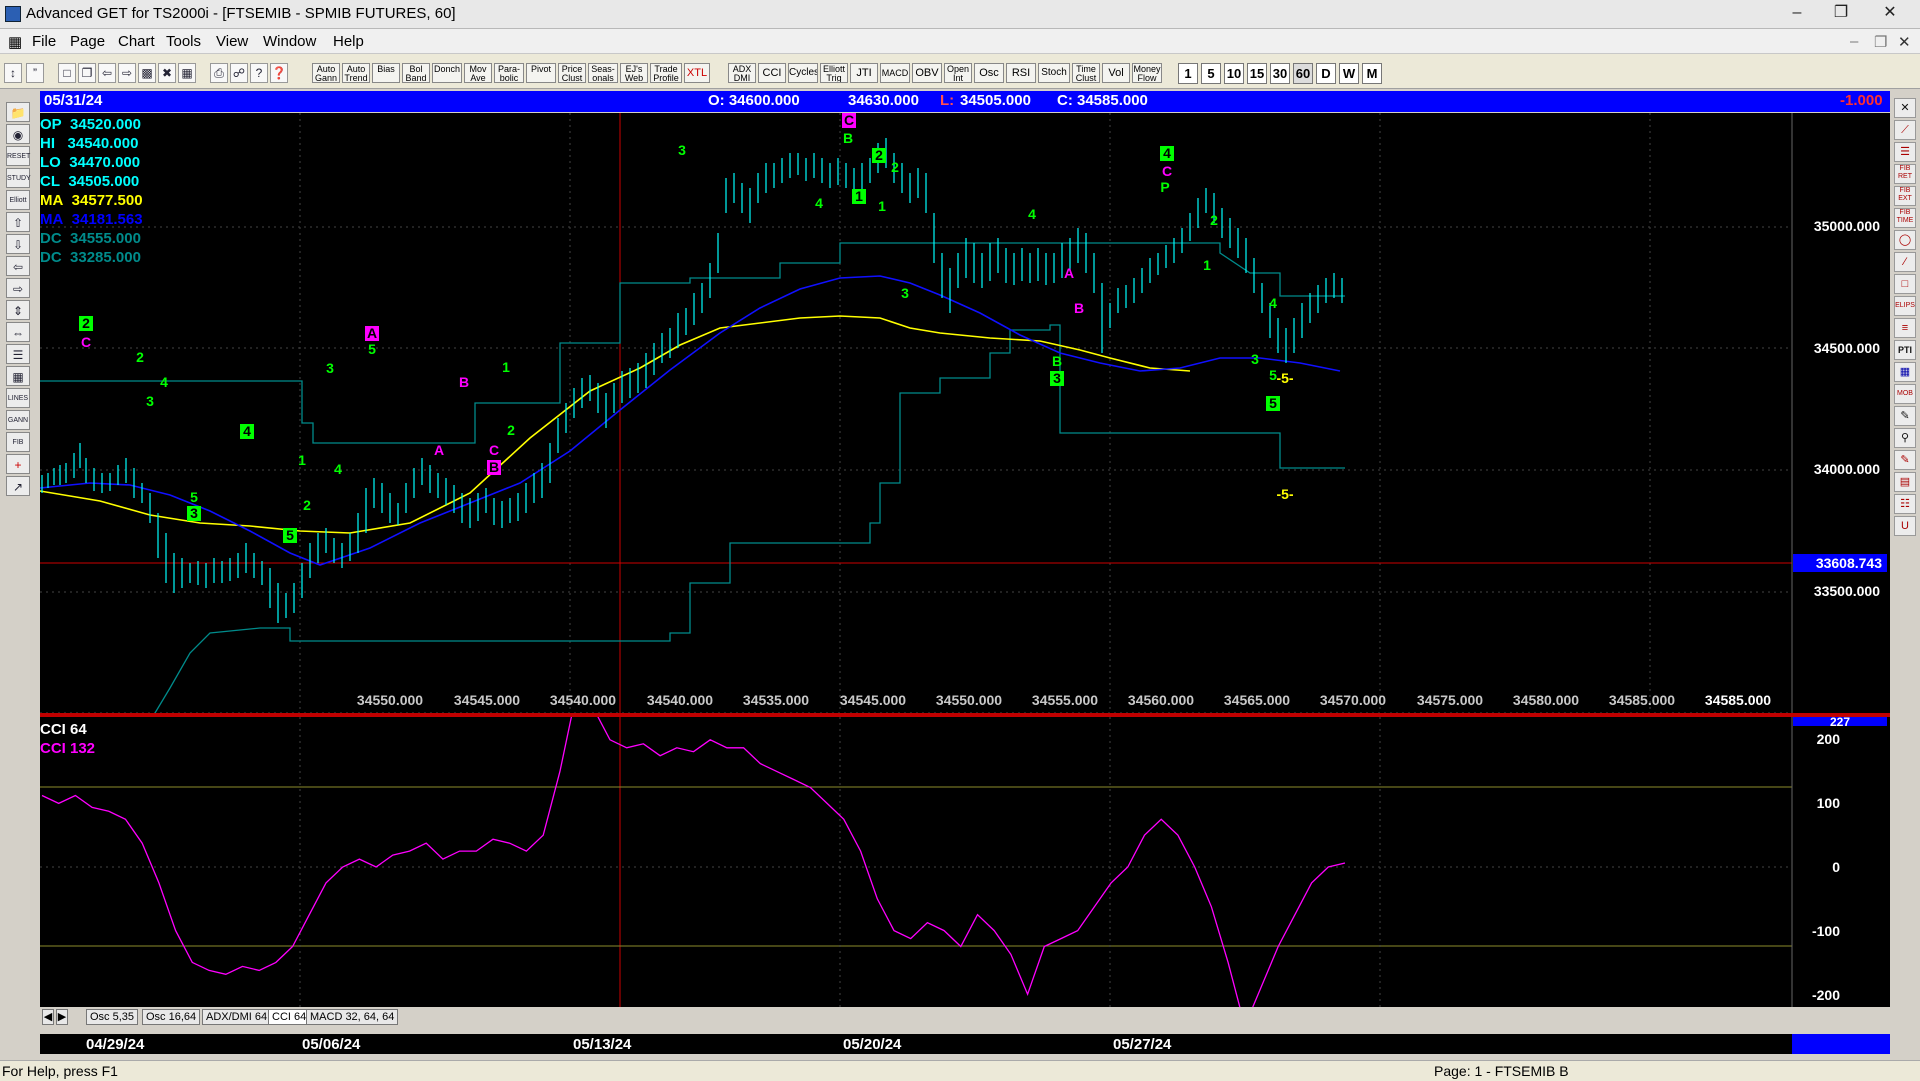 Image resolution: width=1920 pixels, height=1081 pixels. What do you see at coordinates (18, 266) in the screenshot?
I see `arrow-left-icon: ⇦` at bounding box center [18, 266].